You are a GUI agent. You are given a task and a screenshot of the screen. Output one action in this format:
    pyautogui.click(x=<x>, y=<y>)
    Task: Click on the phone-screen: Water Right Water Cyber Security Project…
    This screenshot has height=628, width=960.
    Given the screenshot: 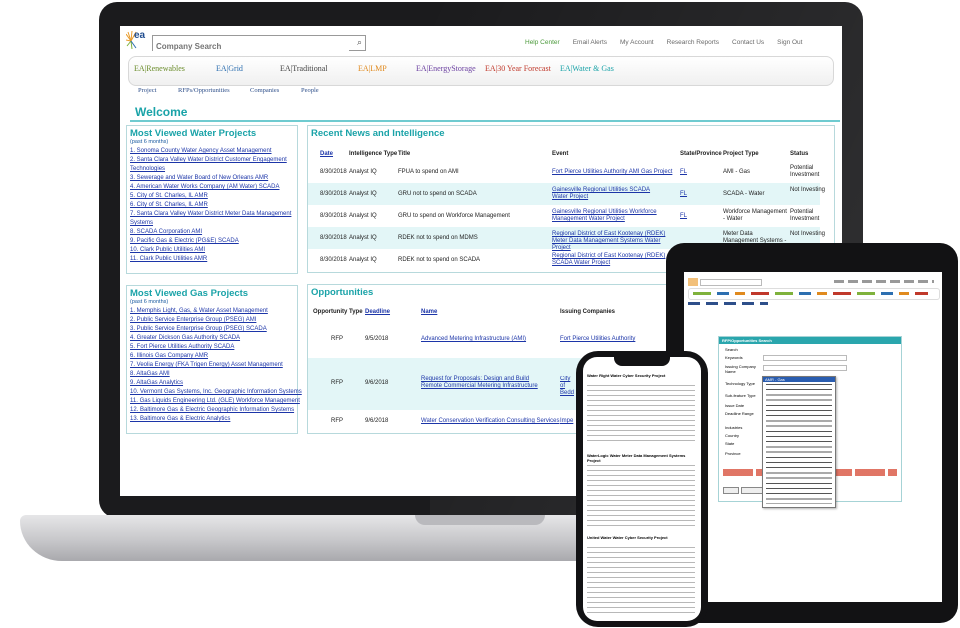 What is the action you would take?
    pyautogui.click(x=642, y=489)
    